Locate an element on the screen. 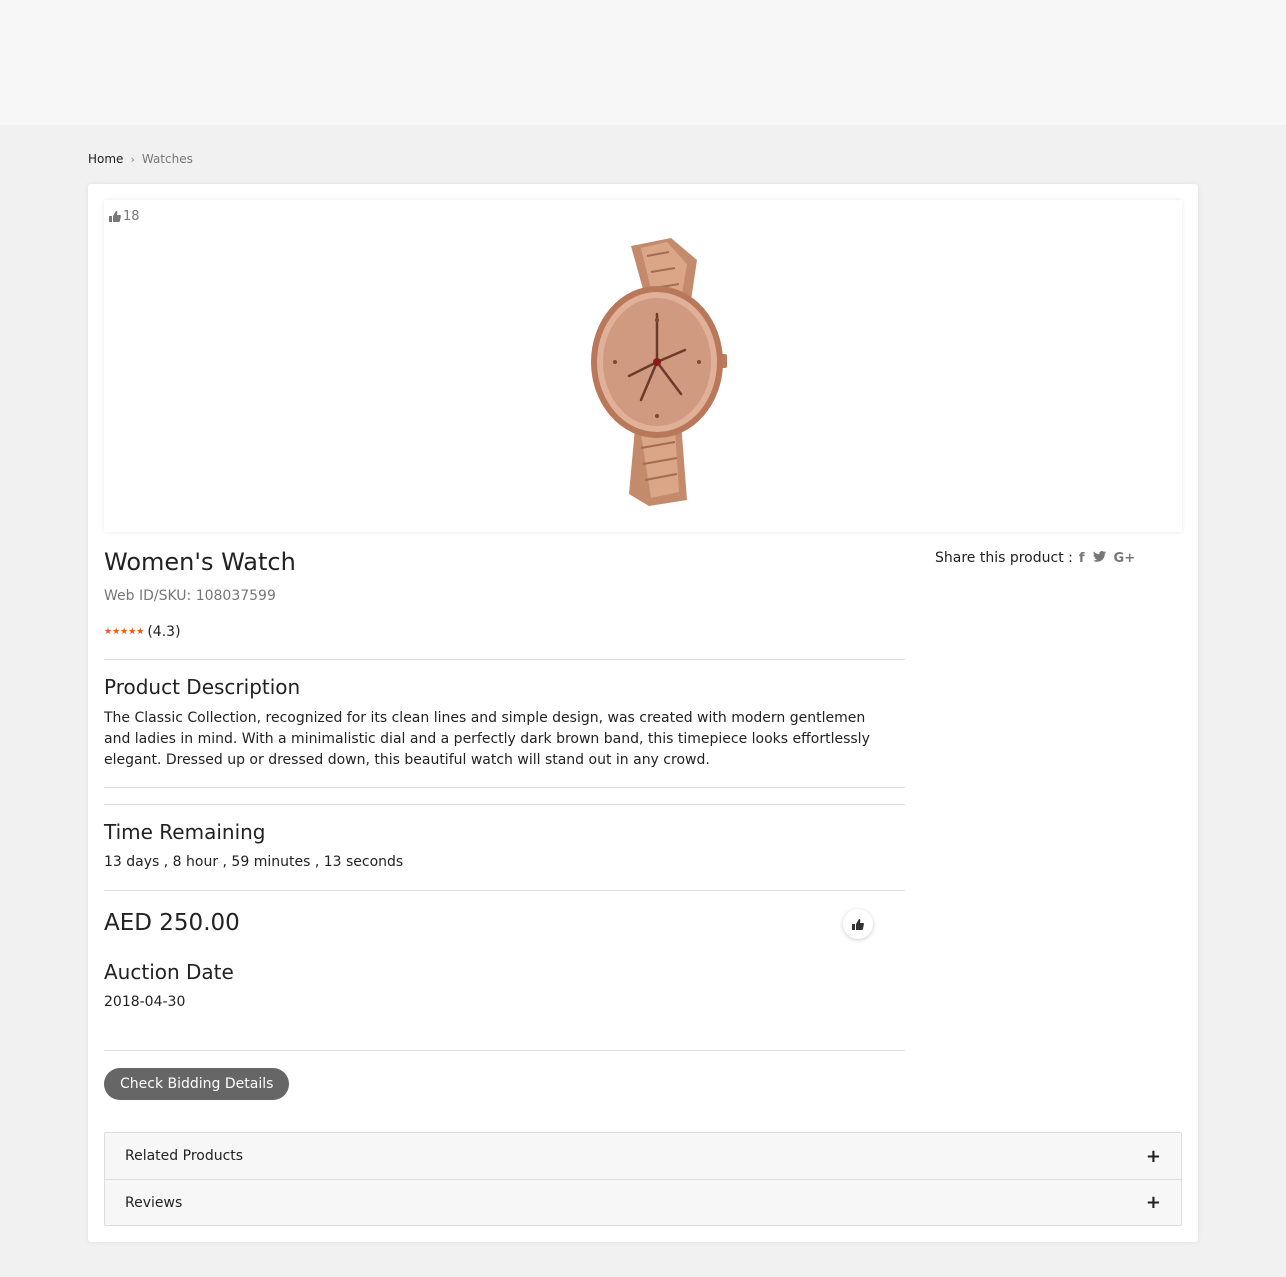 The width and height of the screenshot is (1286, 1277). rating-stars-icon: ★★★★★ is located at coordinates (124, 632).